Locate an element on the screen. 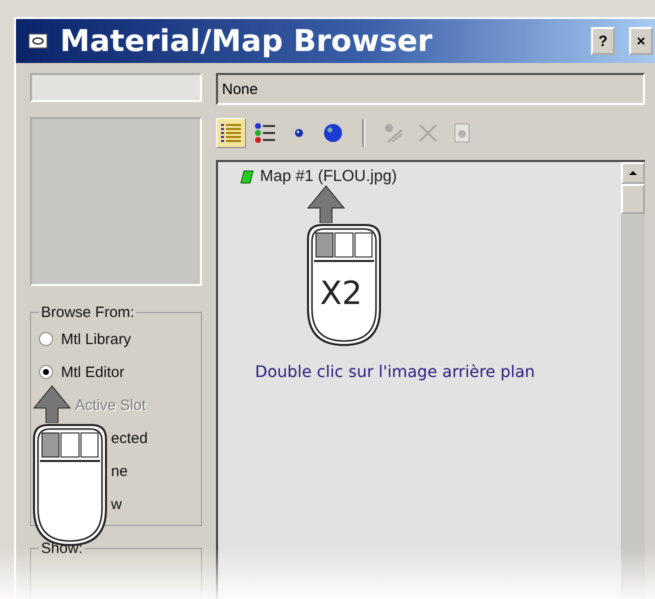 The width and height of the screenshot is (655, 599). sphere-icon is located at coordinates (333, 133).